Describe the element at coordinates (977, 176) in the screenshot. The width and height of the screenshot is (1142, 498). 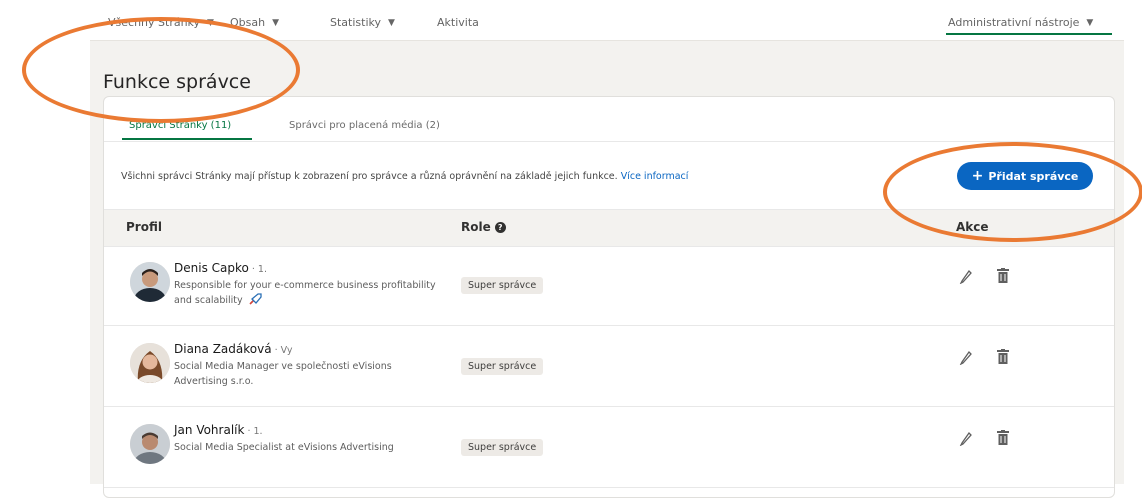
I see `plus-icon: +` at that location.